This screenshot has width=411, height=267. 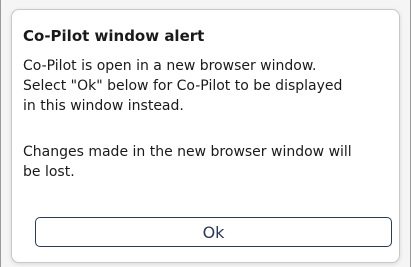 What do you see at coordinates (114, 36) in the screenshot?
I see `dialog-title: Co-Pilot window alert` at bounding box center [114, 36].